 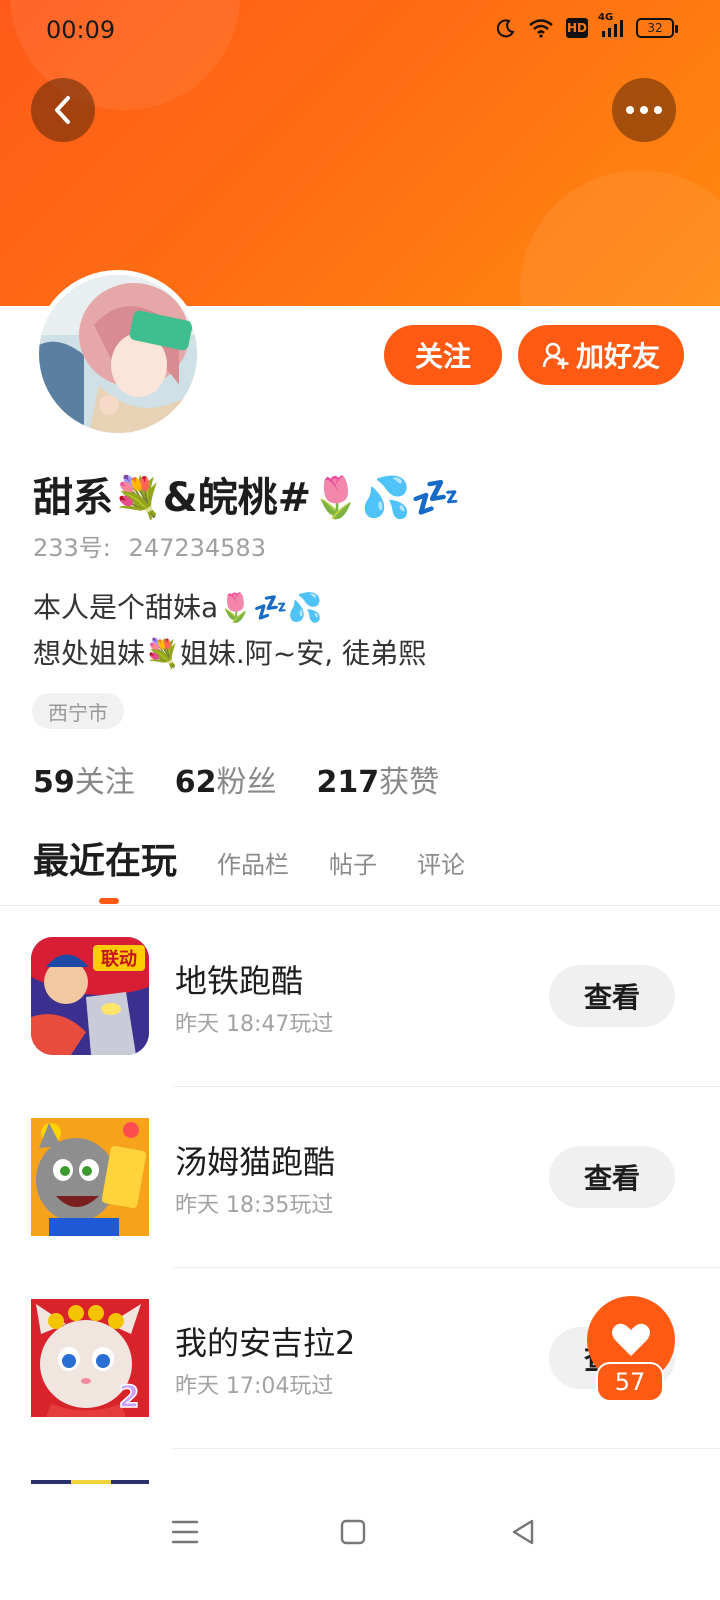 I want to click on wifi-icon, so click(x=541, y=28).